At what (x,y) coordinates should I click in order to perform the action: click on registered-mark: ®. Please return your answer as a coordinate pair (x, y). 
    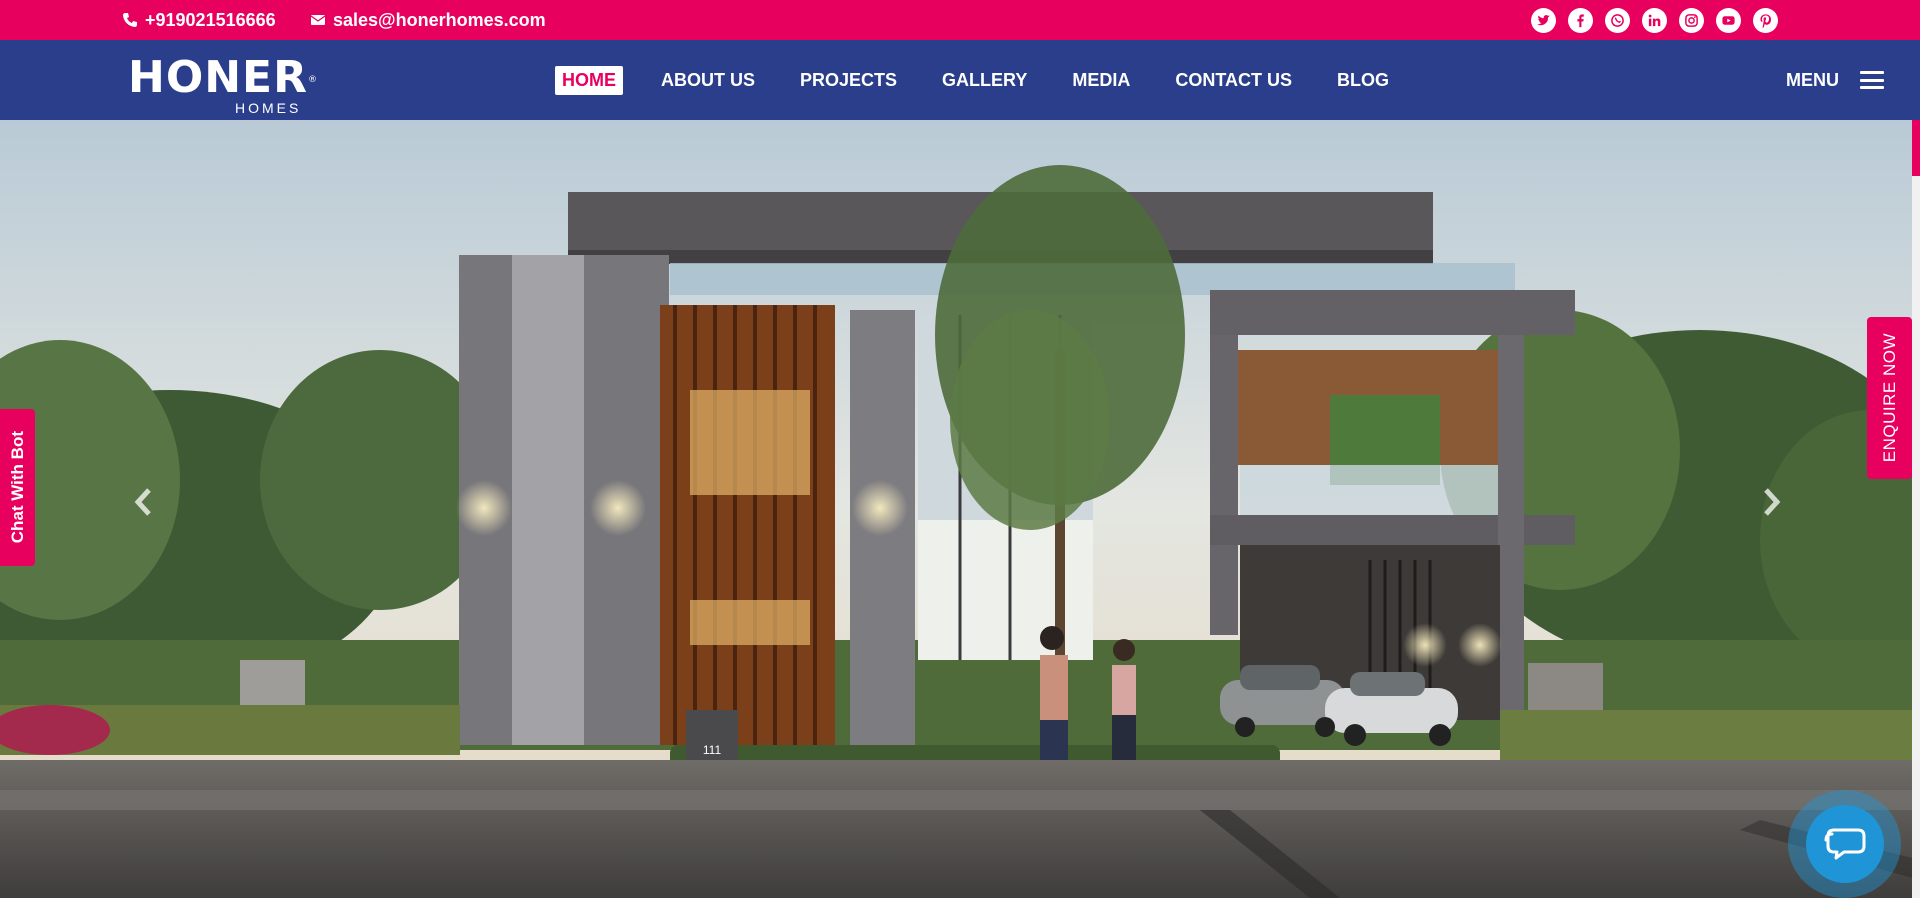
    Looking at the image, I should click on (313, 80).